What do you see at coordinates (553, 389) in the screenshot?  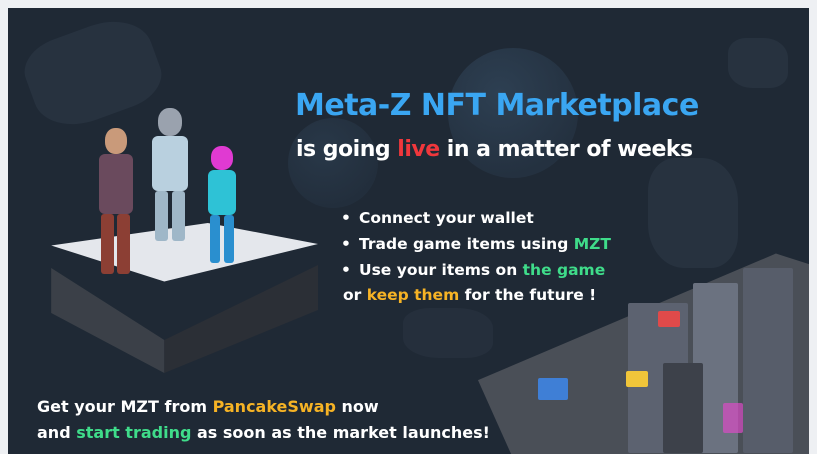 I see `blue-car` at bounding box center [553, 389].